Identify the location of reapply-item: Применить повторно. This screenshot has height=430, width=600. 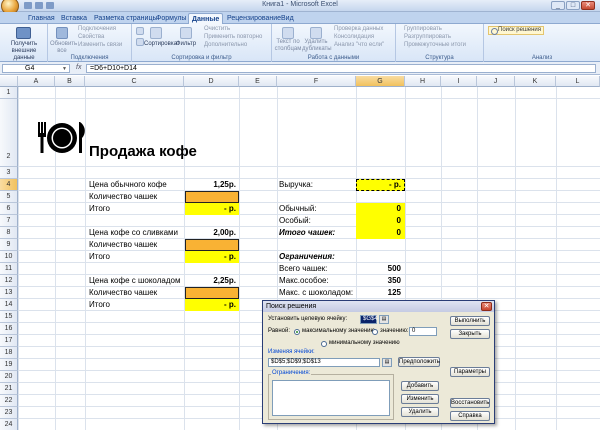
(233, 37).